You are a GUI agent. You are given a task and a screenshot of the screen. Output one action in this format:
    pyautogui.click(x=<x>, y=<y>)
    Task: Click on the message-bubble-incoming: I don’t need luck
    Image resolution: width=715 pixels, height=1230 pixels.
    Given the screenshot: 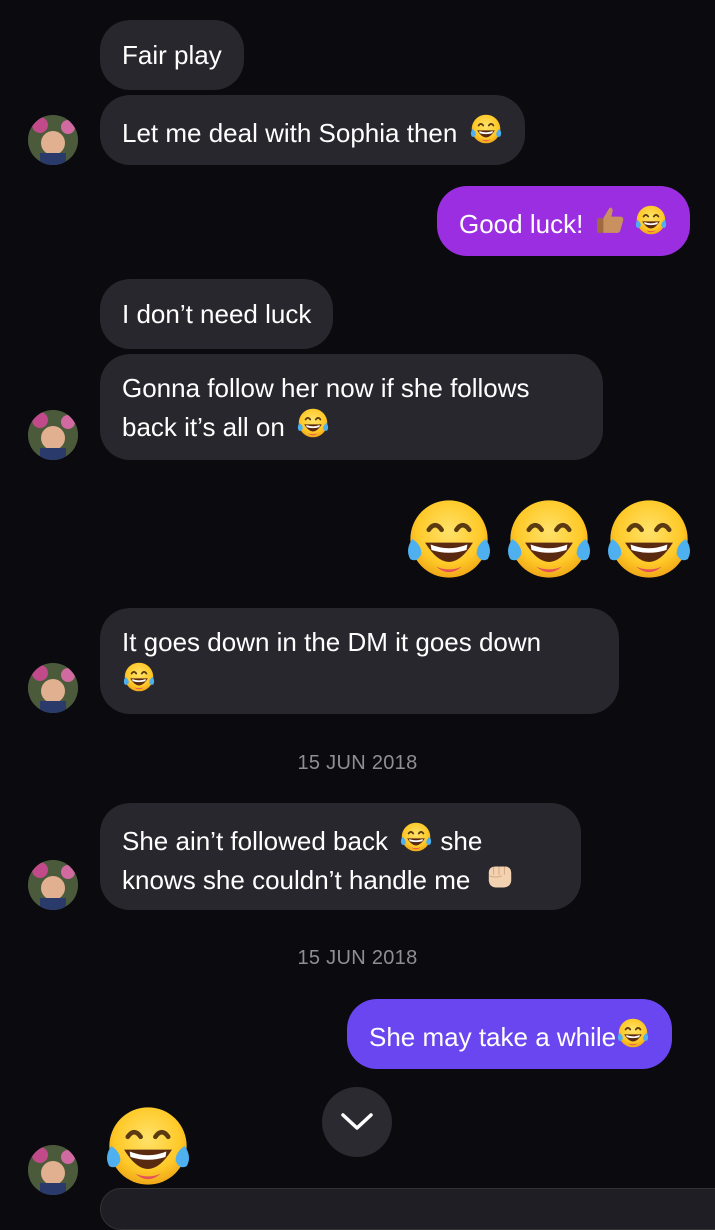 What is the action you would take?
    pyautogui.click(x=217, y=314)
    